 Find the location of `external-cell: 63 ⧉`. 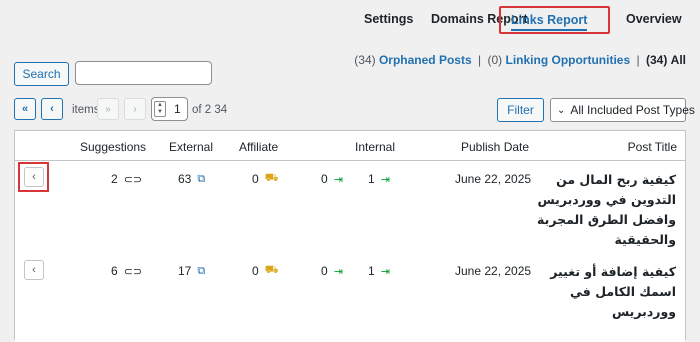

external-cell: 63 ⧉ is located at coordinates (191, 179).